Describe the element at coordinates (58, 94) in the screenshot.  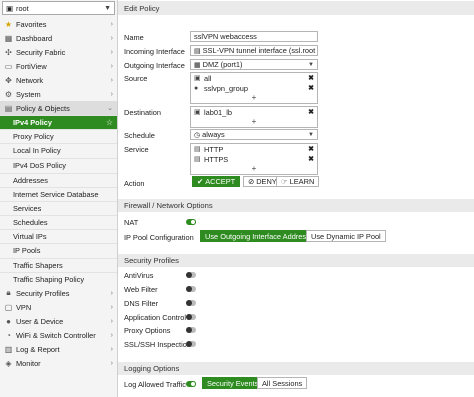
I see `sidebar-item-system: ⚙ System ›` at that location.